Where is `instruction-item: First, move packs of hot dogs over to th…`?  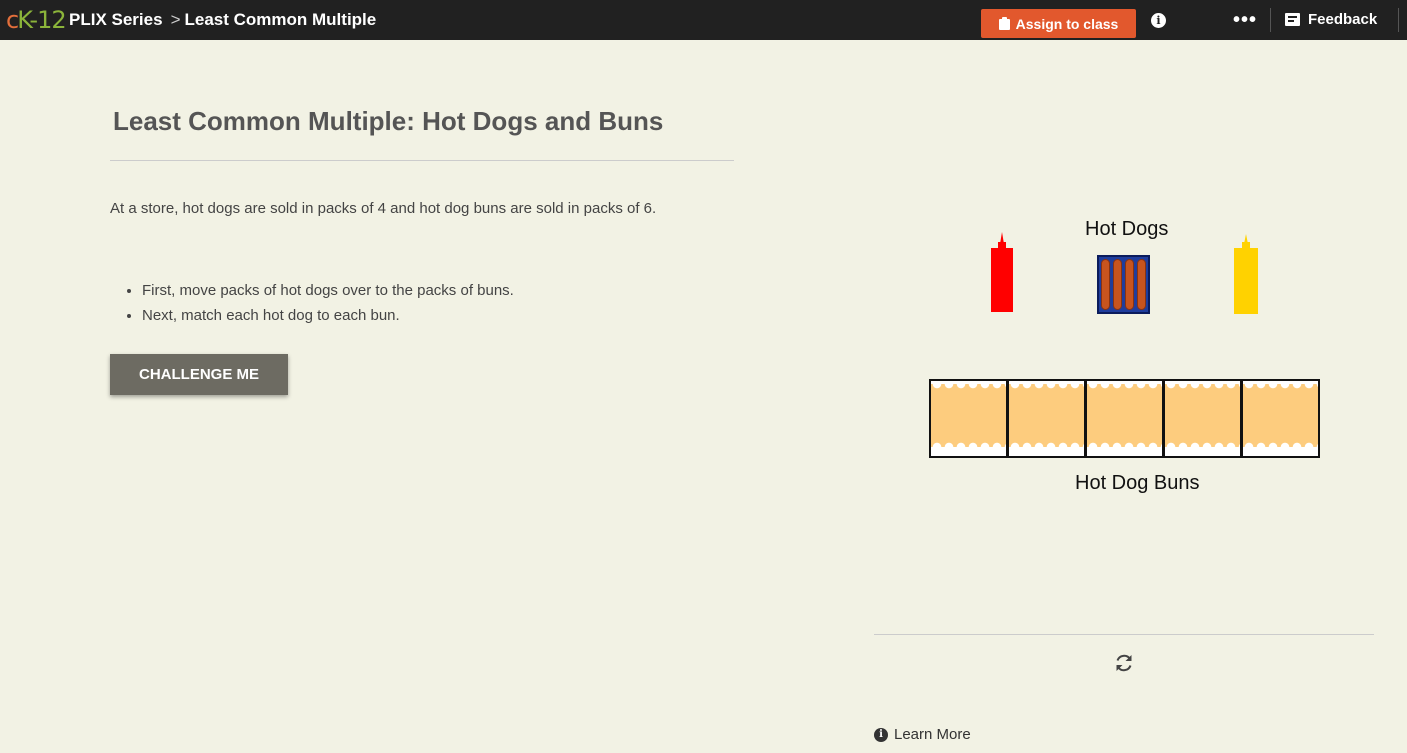 instruction-item: First, move packs of hot dogs over to th… is located at coordinates (328, 290).